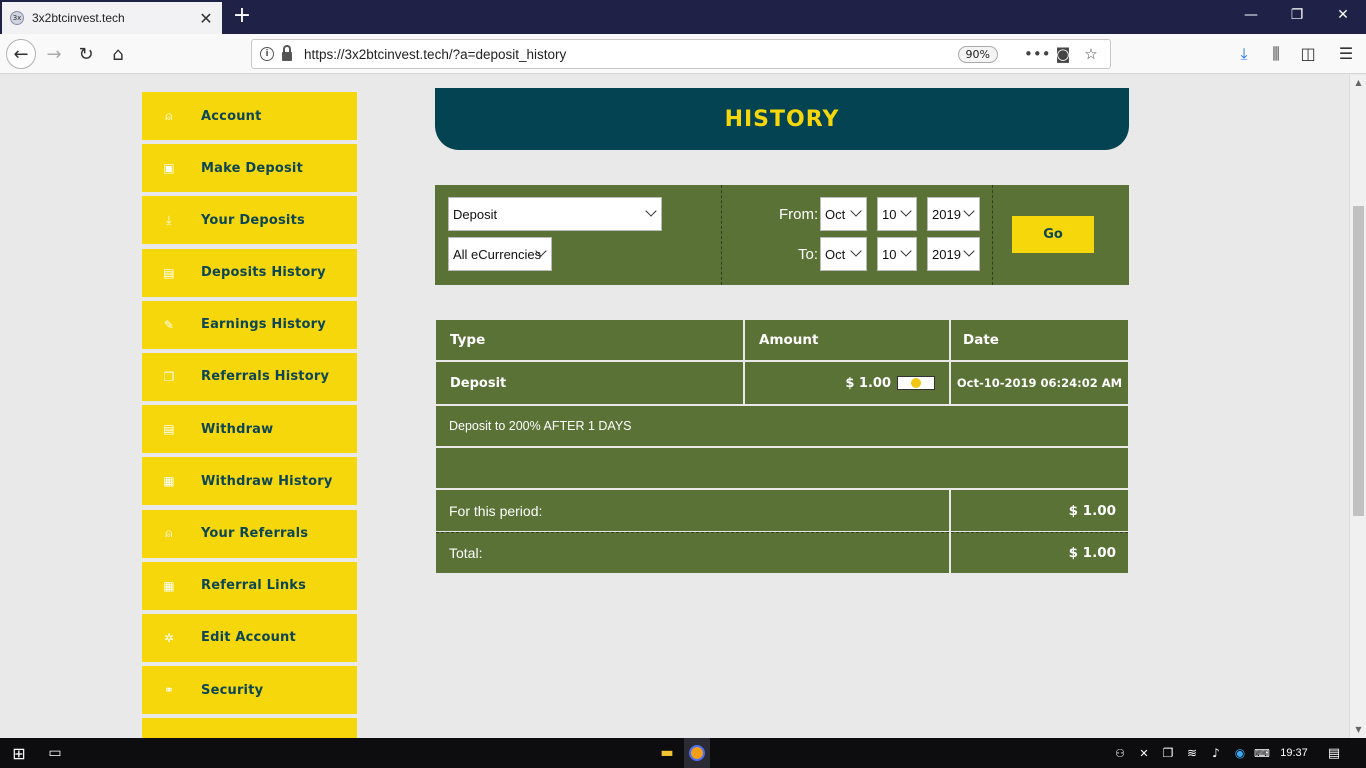 The width and height of the screenshot is (1366, 768). I want to click on period-label: For this period:, so click(692, 510).